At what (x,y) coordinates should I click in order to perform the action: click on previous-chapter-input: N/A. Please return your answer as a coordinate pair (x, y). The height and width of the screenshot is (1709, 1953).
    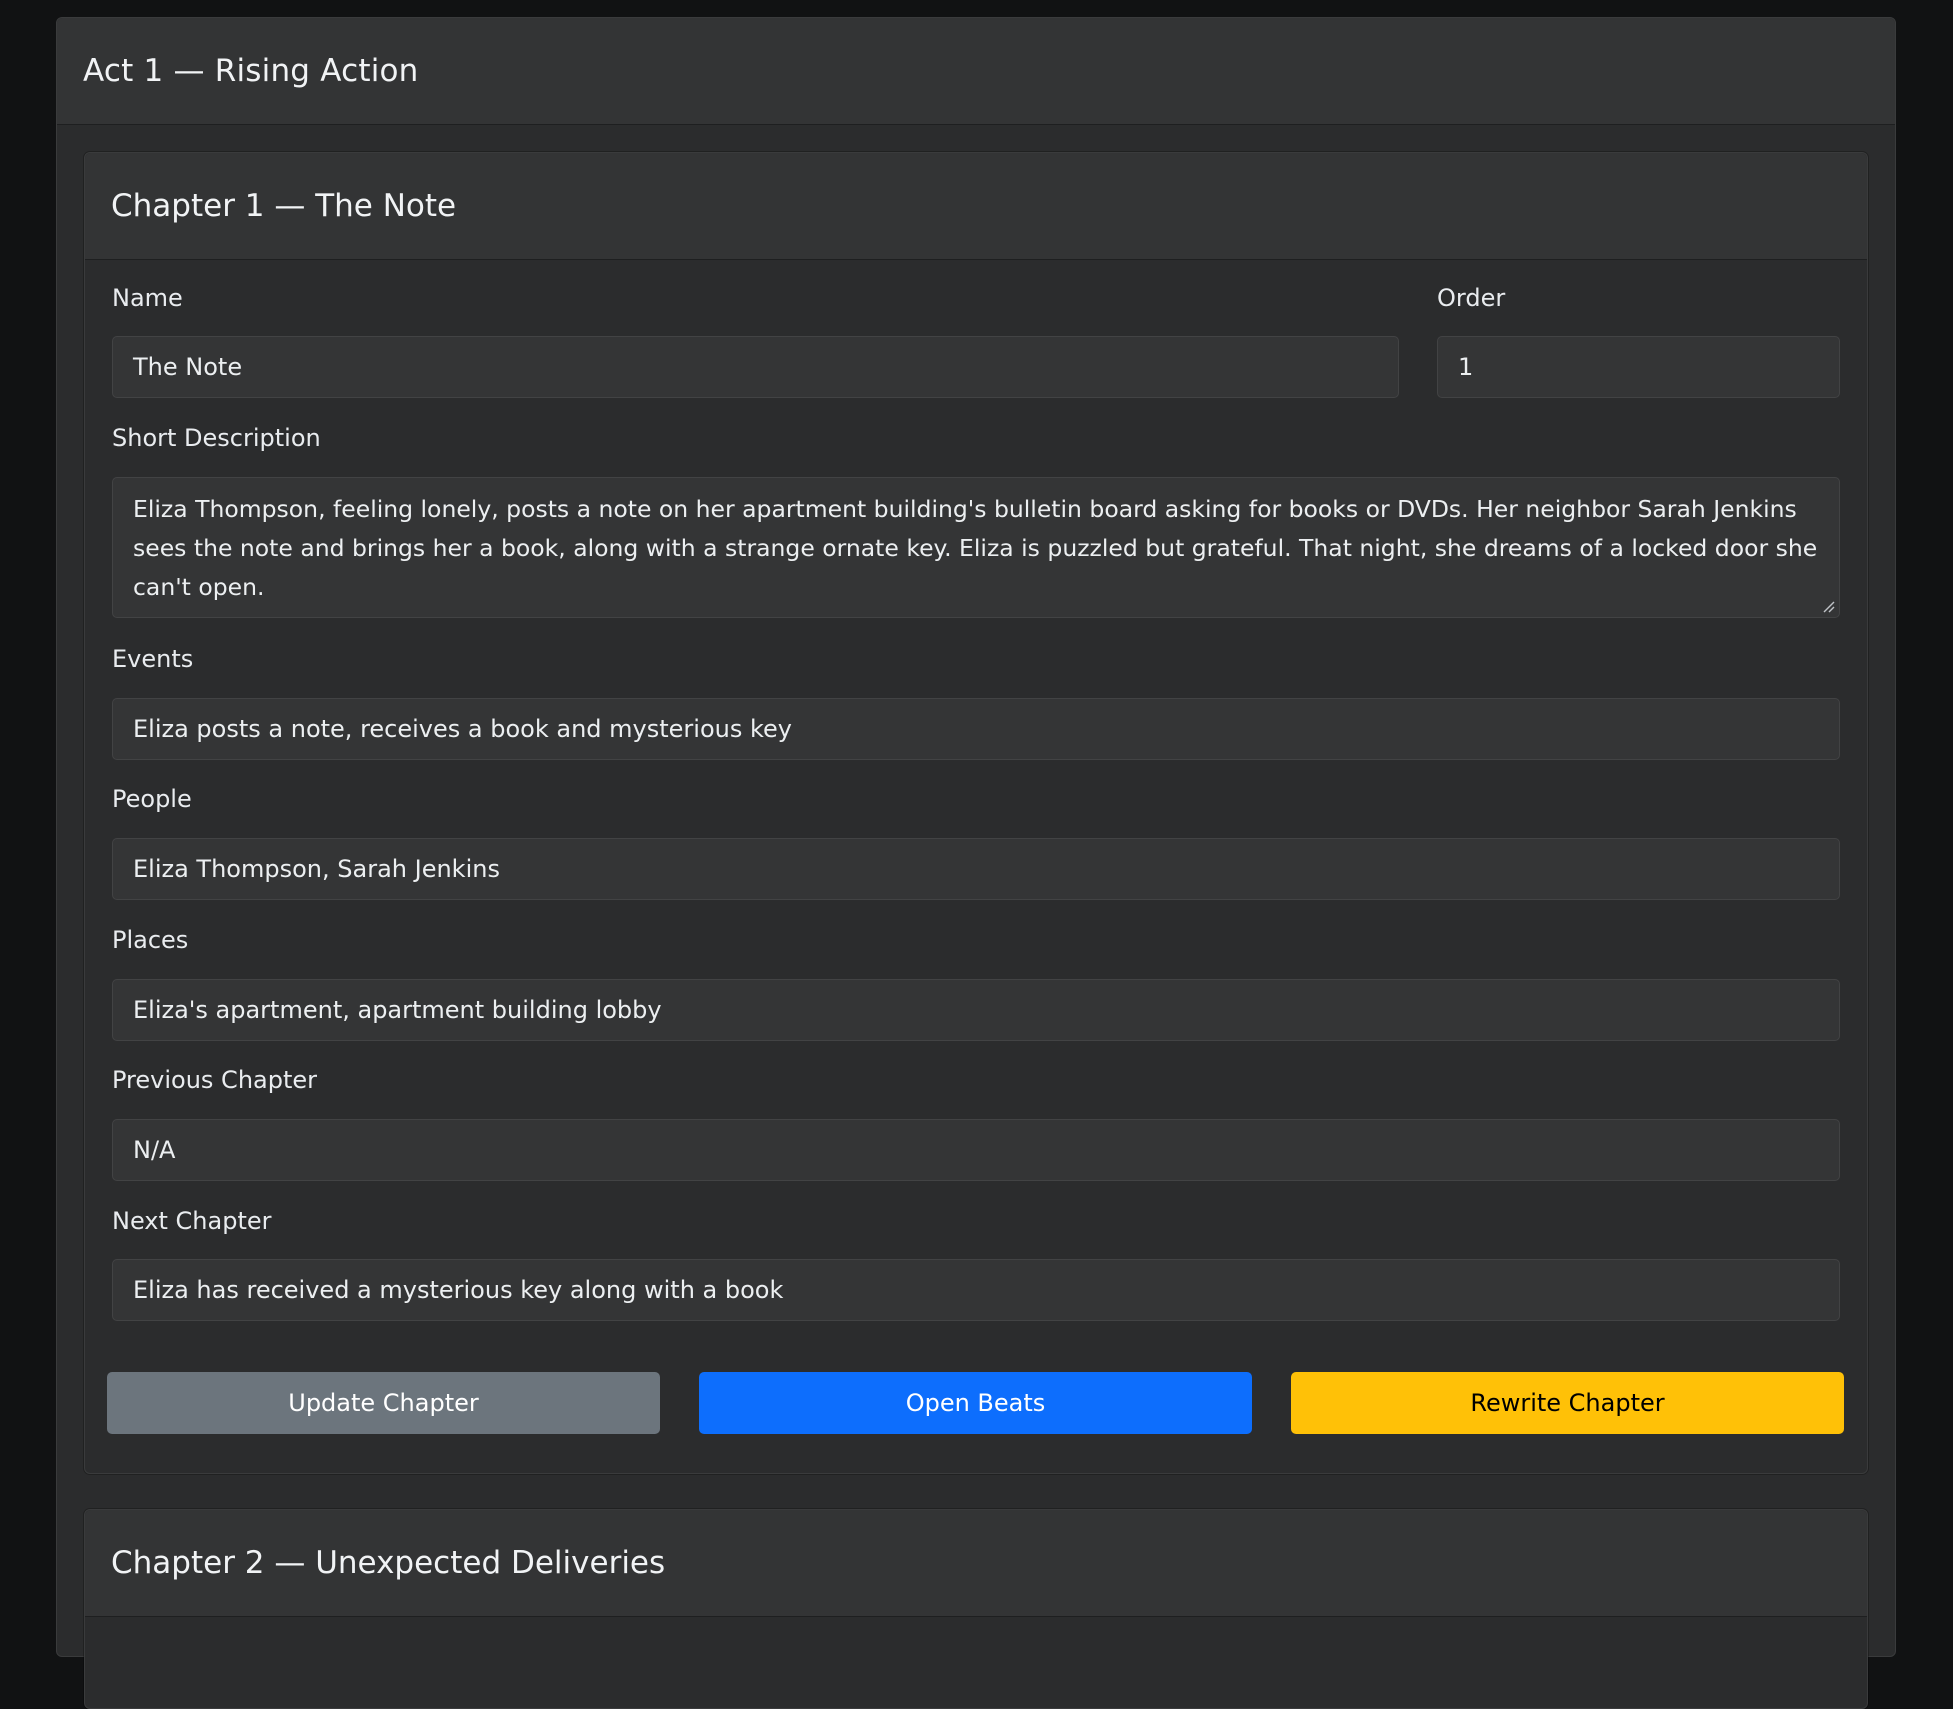
    Looking at the image, I should click on (976, 1150).